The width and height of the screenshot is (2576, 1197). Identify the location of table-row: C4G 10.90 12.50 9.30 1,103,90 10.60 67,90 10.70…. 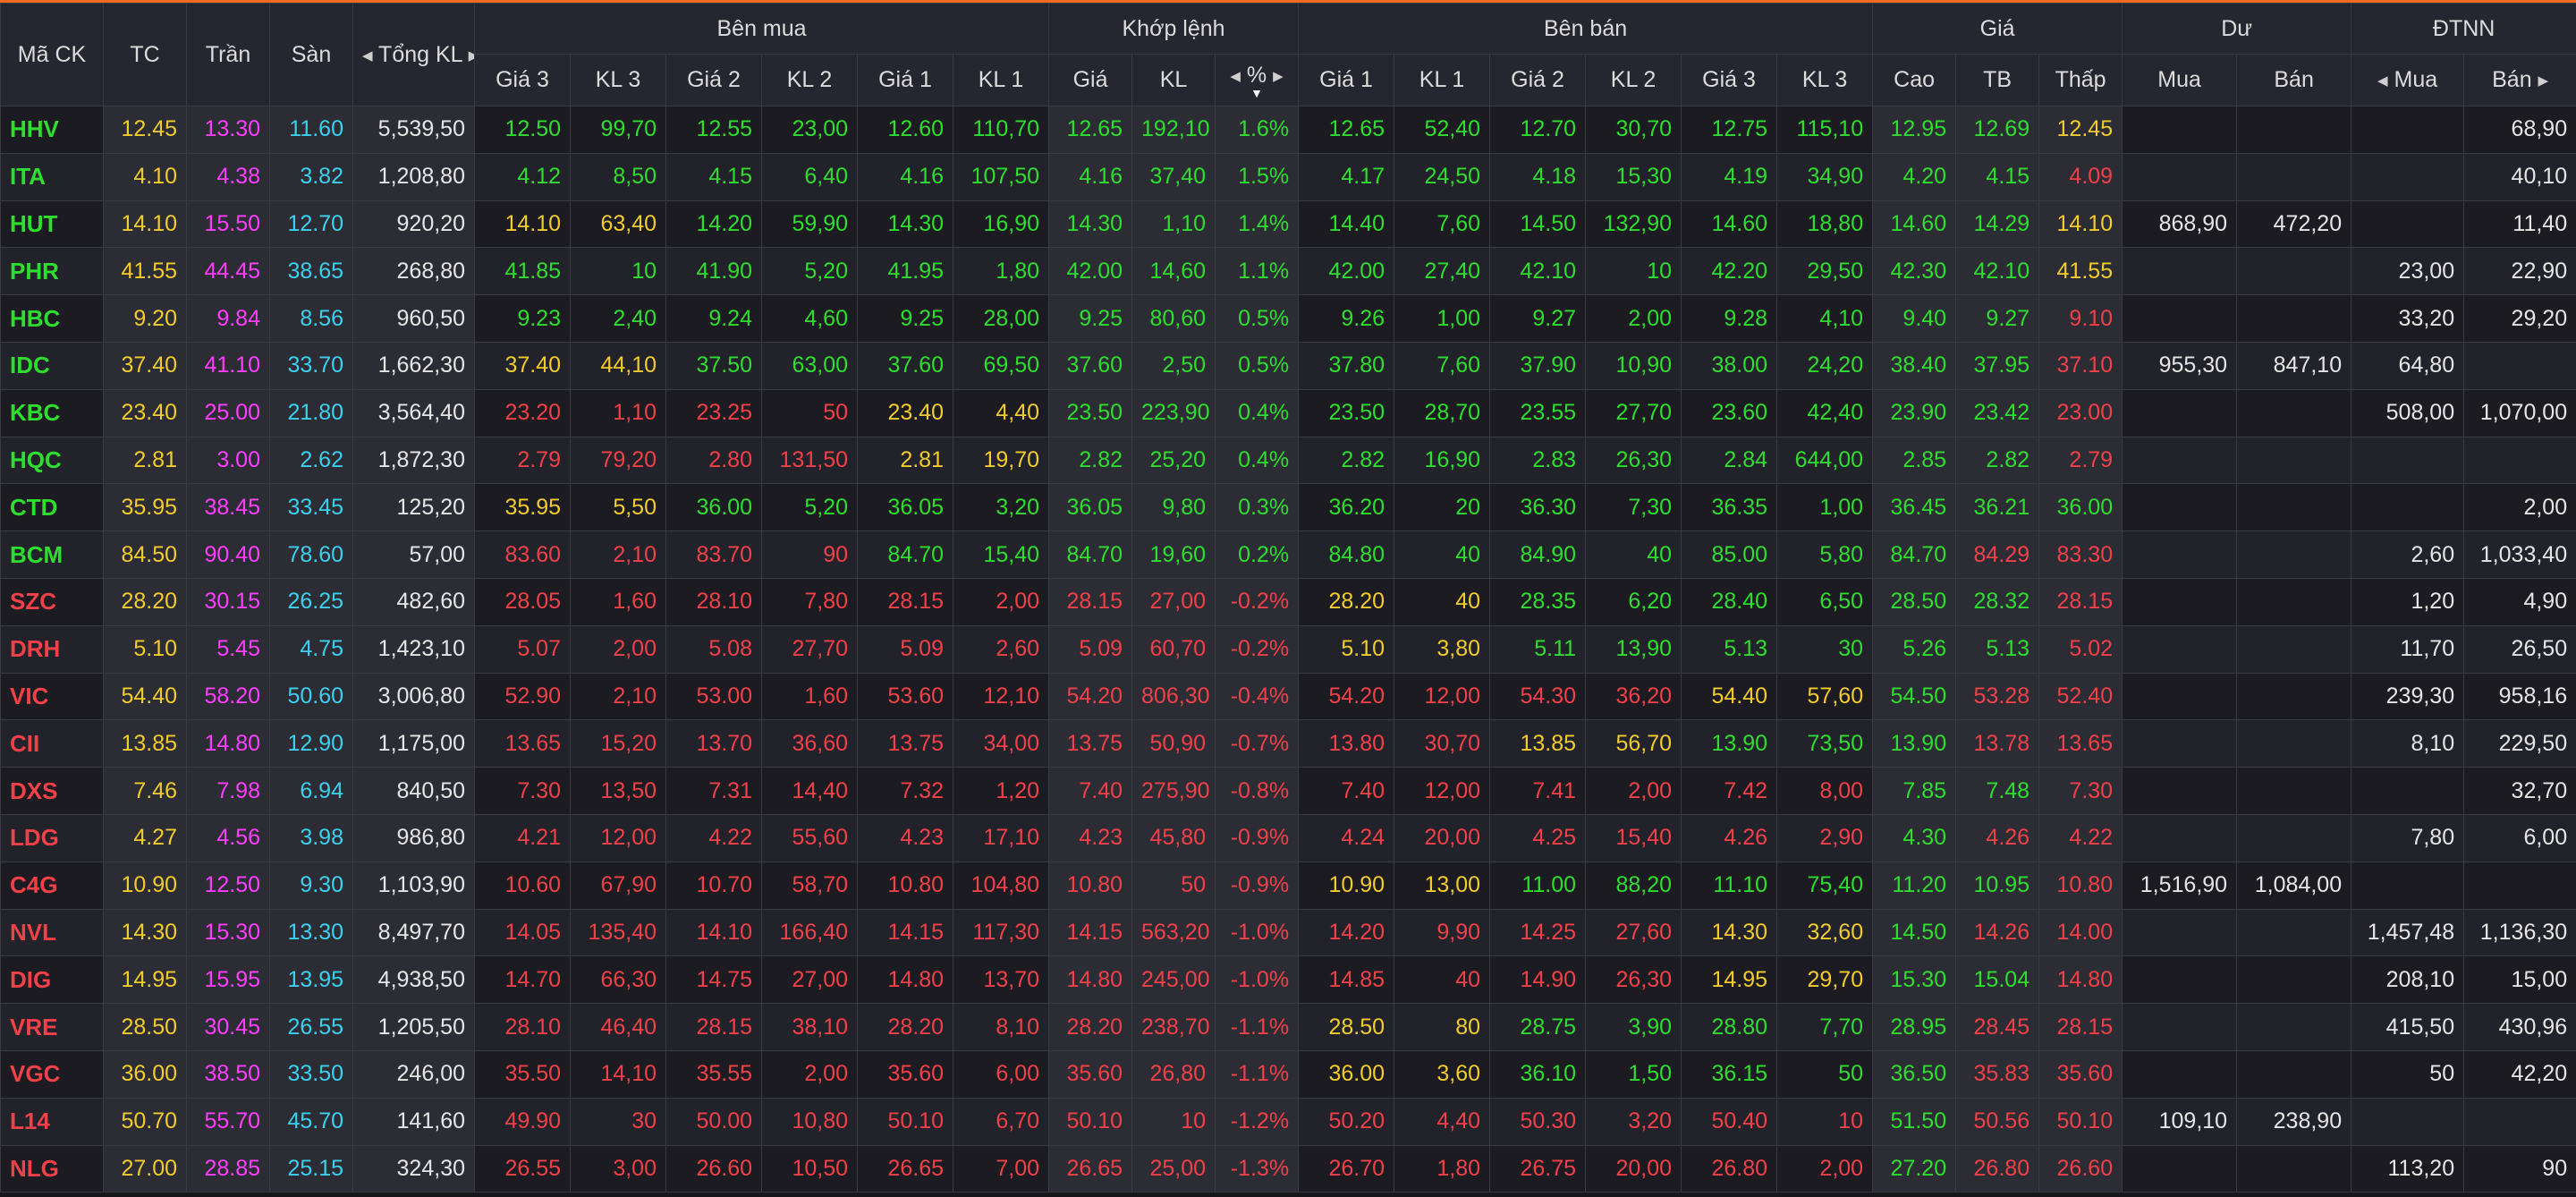
(1288, 886).